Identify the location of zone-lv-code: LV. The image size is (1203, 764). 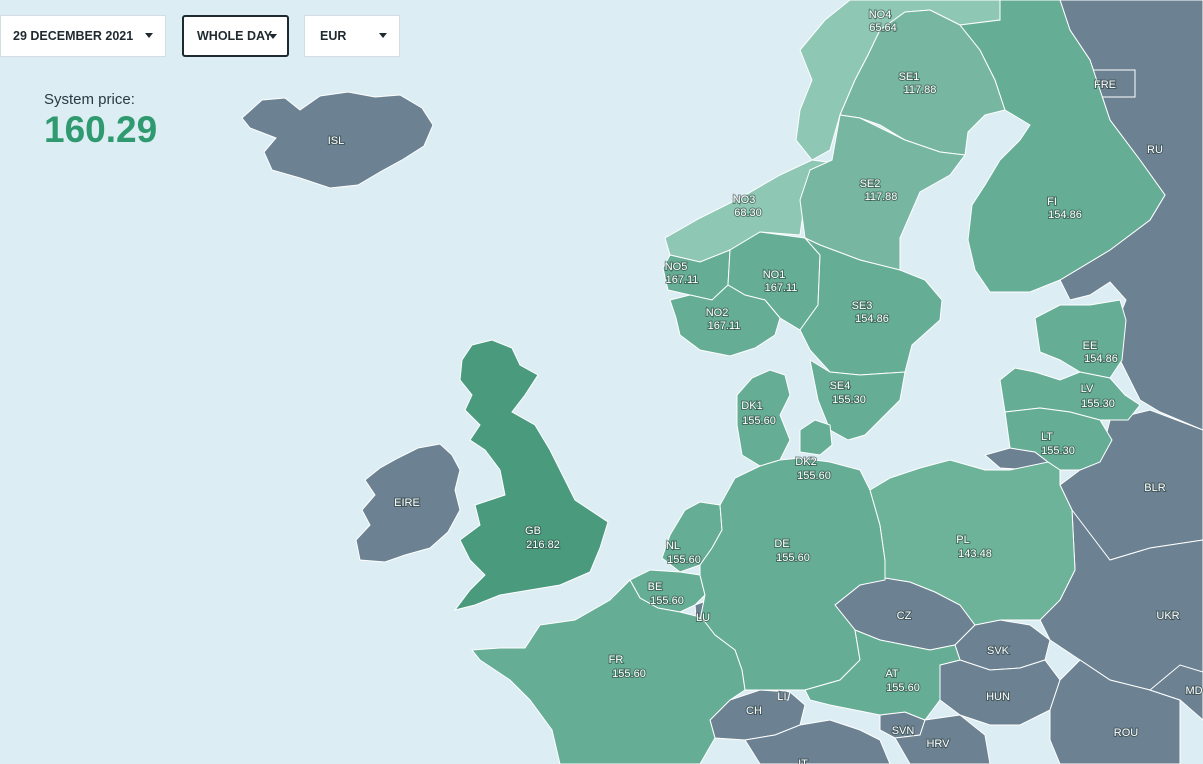
(1087, 389).